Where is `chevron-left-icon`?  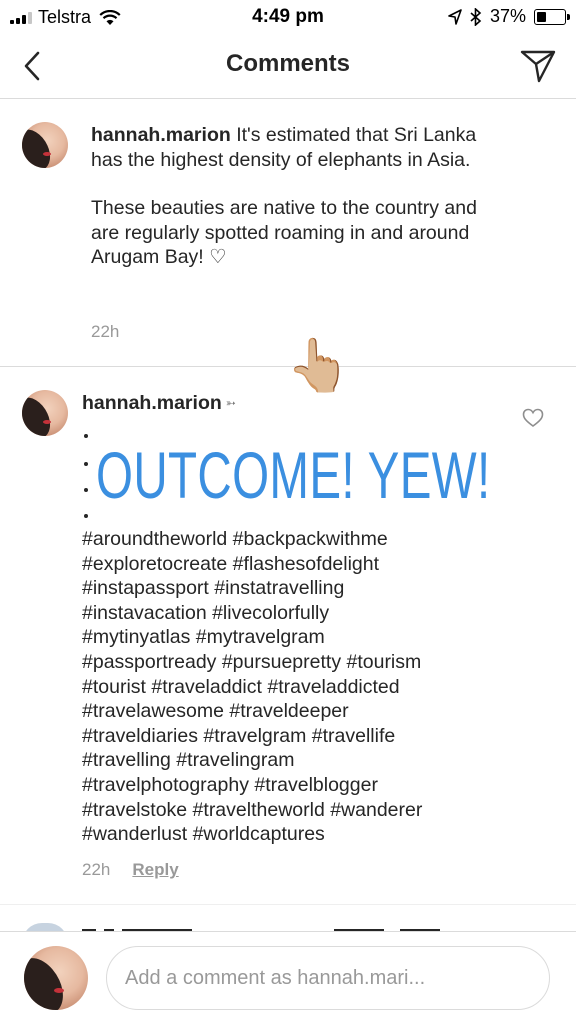
chevron-left-icon is located at coordinates (32, 66).